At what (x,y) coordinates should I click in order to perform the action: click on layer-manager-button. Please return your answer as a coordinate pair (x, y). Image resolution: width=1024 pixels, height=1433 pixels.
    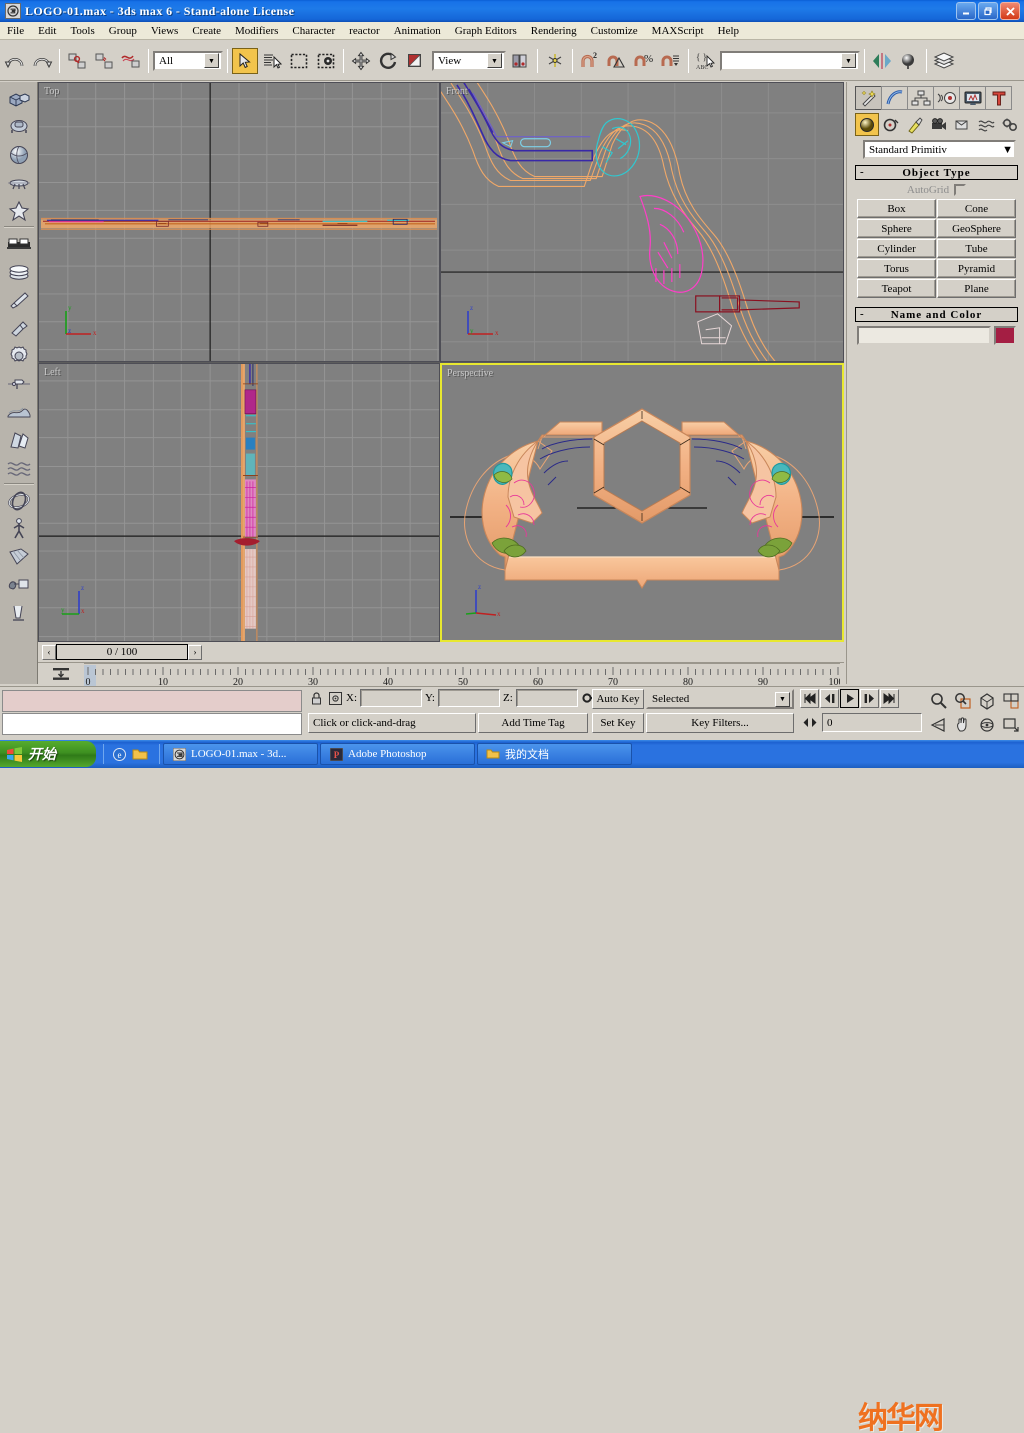
    Looking at the image, I should click on (944, 60).